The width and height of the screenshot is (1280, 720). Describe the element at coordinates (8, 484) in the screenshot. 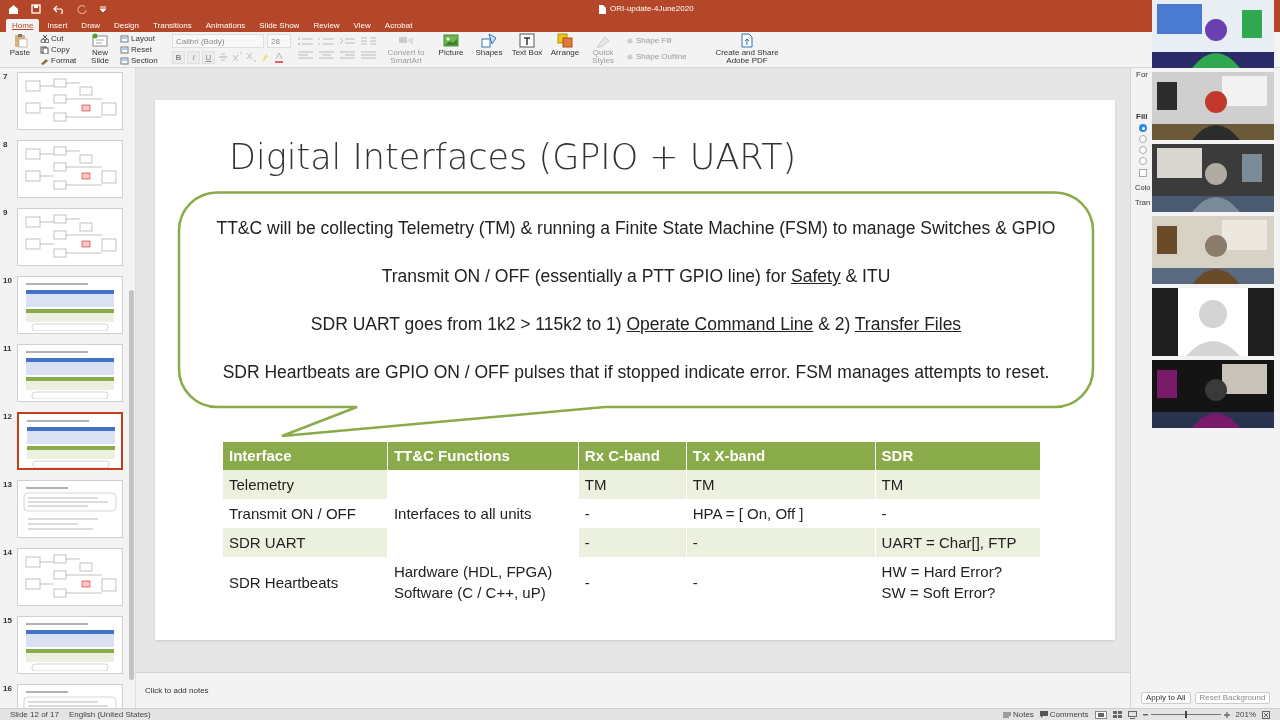

I see `slide-number: 13` at that location.